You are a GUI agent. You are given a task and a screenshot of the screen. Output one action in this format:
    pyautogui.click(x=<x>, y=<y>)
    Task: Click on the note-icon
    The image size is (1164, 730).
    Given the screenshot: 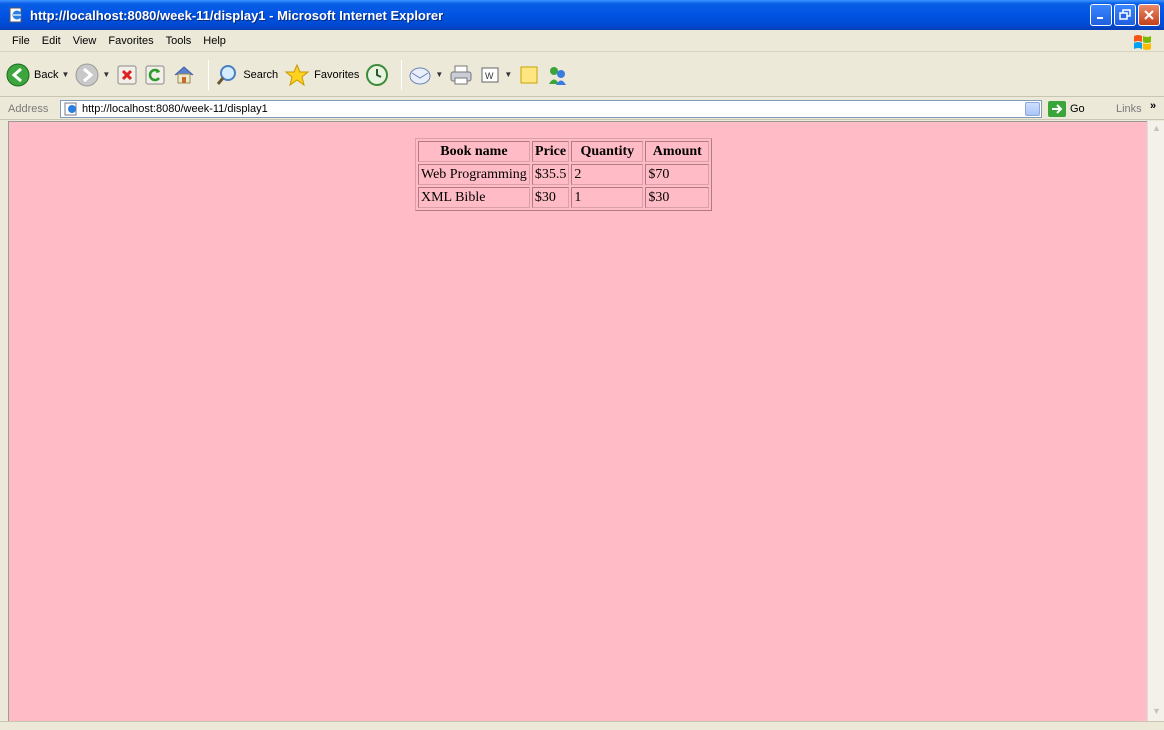 What is the action you would take?
    pyautogui.click(x=529, y=74)
    